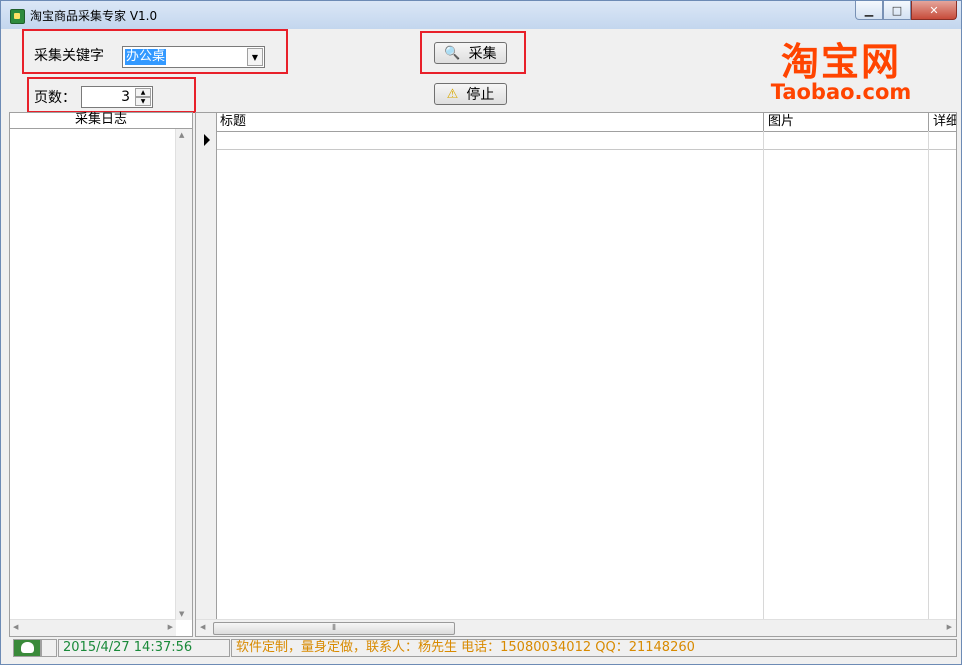 The width and height of the screenshot is (962, 665). Describe the element at coordinates (17, 16) in the screenshot. I see `app-icon` at that location.